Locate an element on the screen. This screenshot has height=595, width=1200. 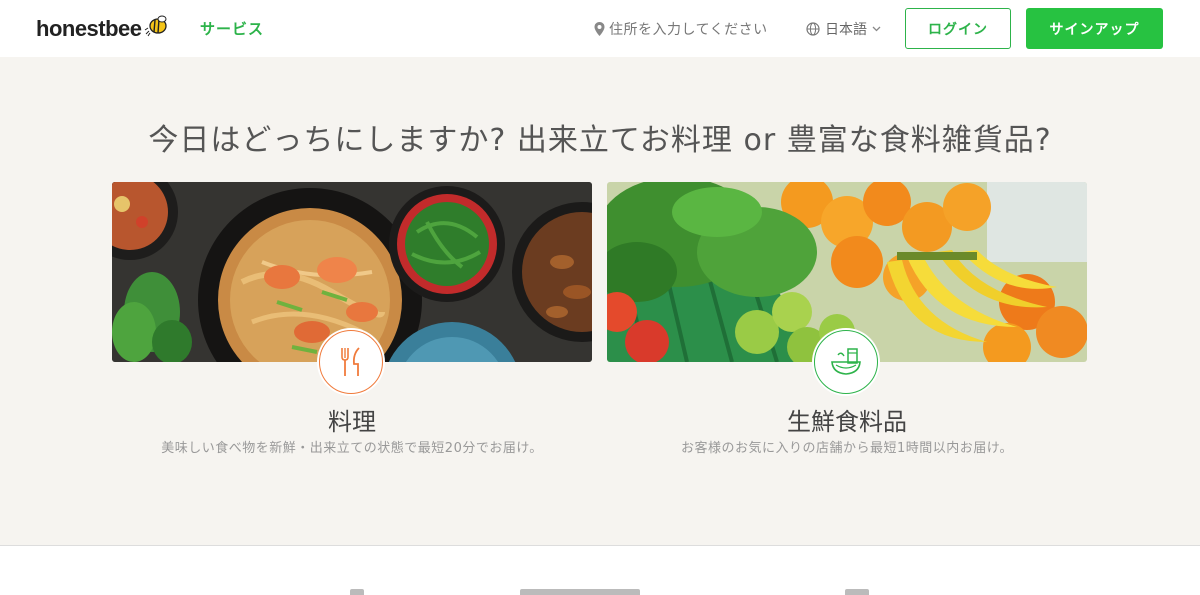
grocery-icon-ring is located at coordinates (846, 362).